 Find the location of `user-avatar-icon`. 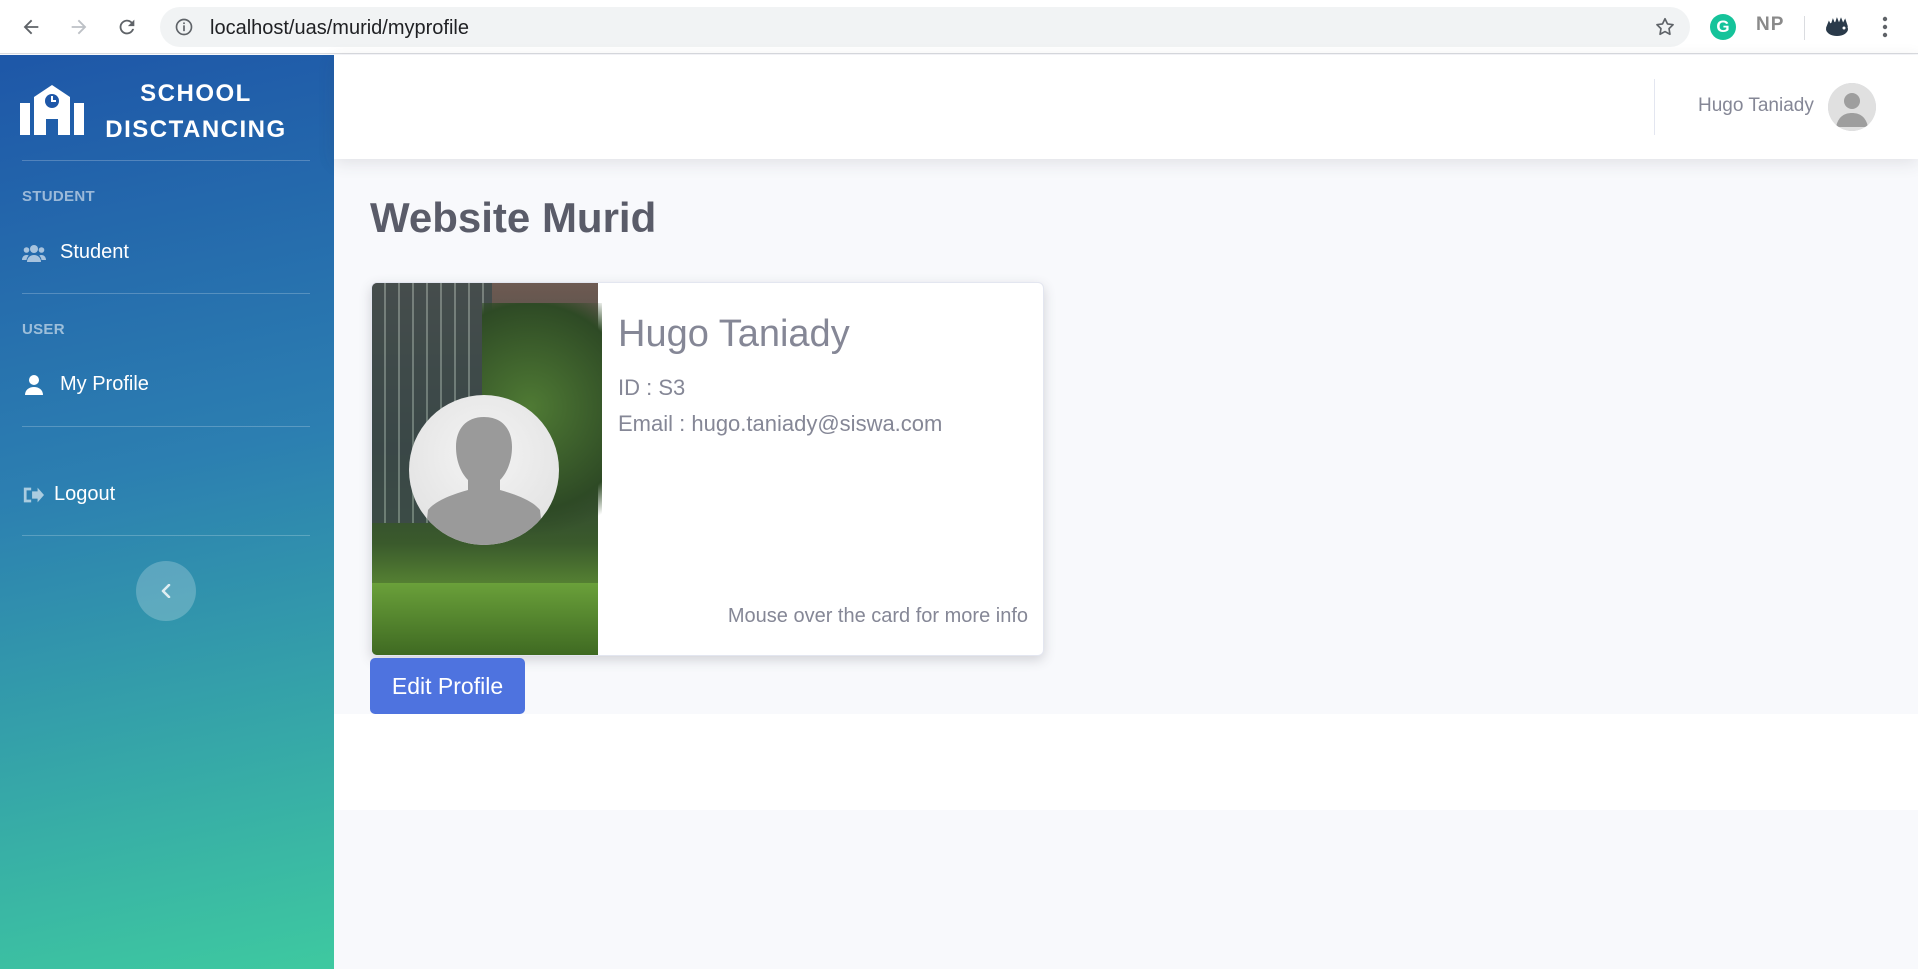

user-avatar-icon is located at coordinates (1852, 107).